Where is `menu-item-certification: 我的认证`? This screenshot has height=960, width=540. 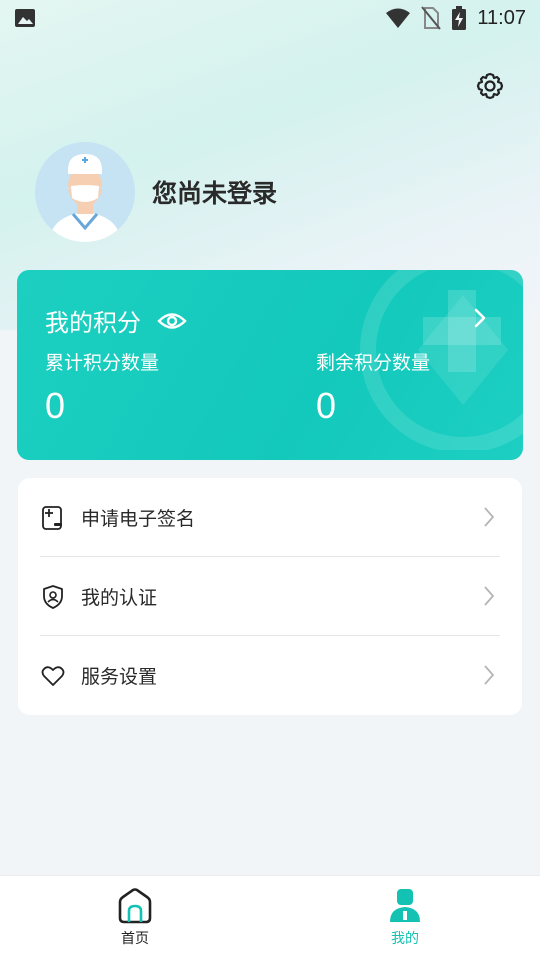
menu-item-certification: 我的认证 is located at coordinates (270, 596).